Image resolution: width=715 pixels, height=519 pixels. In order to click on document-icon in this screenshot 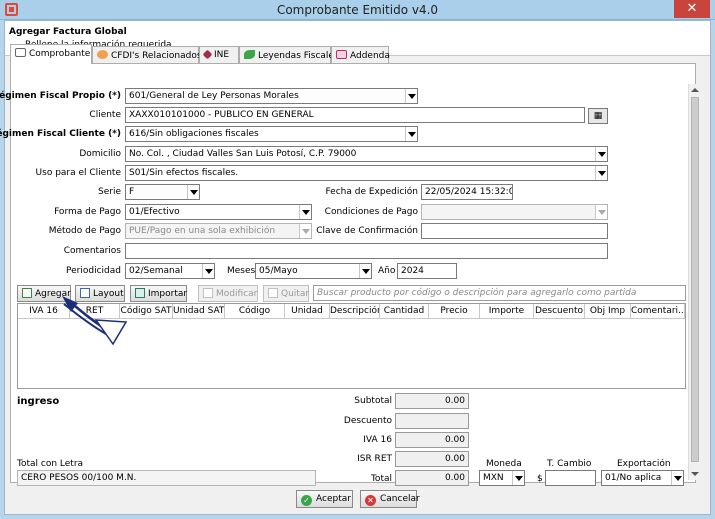, I will do `click(20, 52)`.